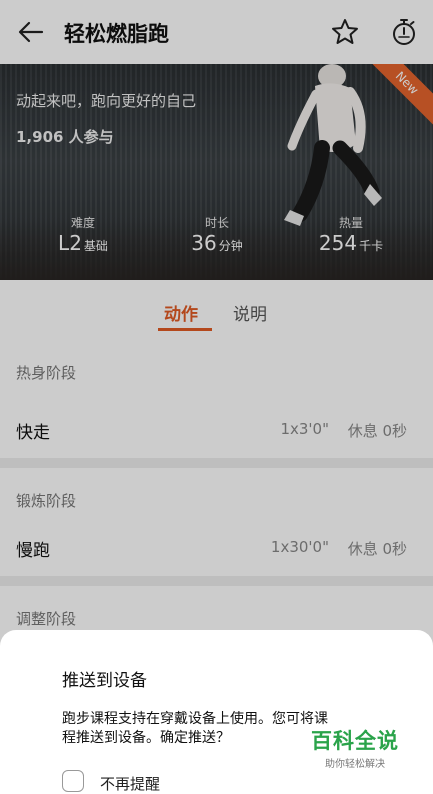 The image size is (433, 794). Describe the element at coordinates (130, 783) in the screenshot. I see `dont-remind-label: 不再提醒` at that location.